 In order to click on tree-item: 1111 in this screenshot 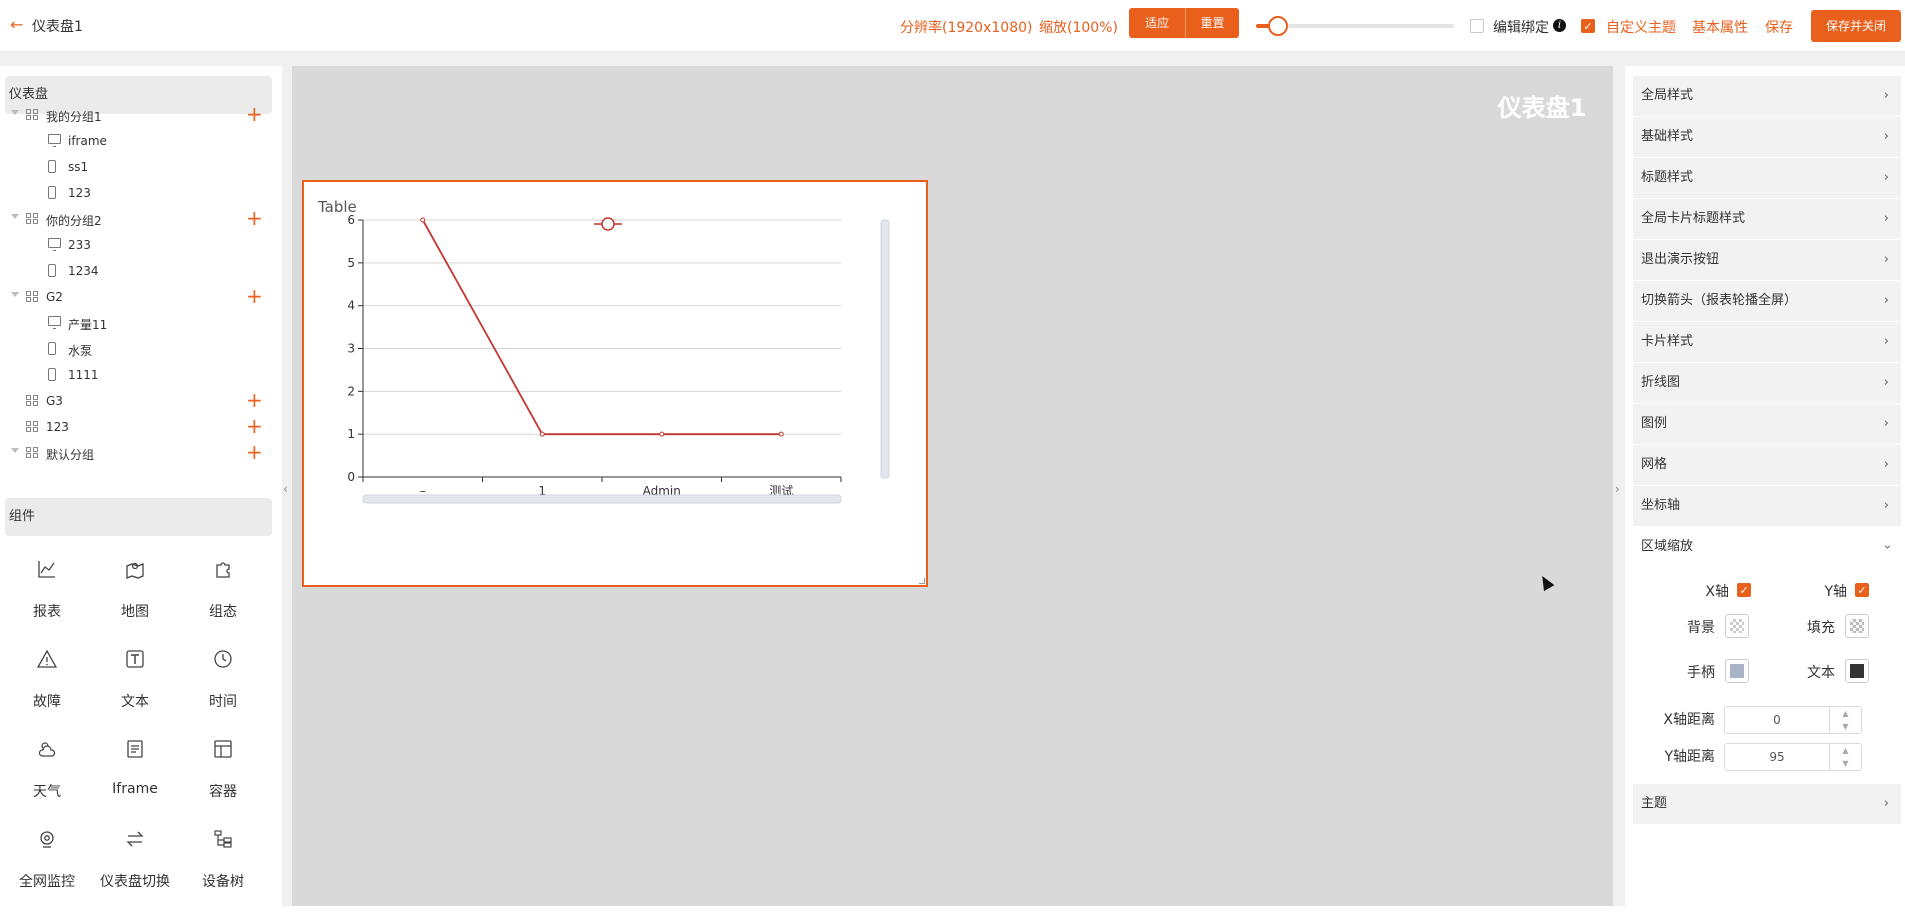, I will do `click(136, 375)`.